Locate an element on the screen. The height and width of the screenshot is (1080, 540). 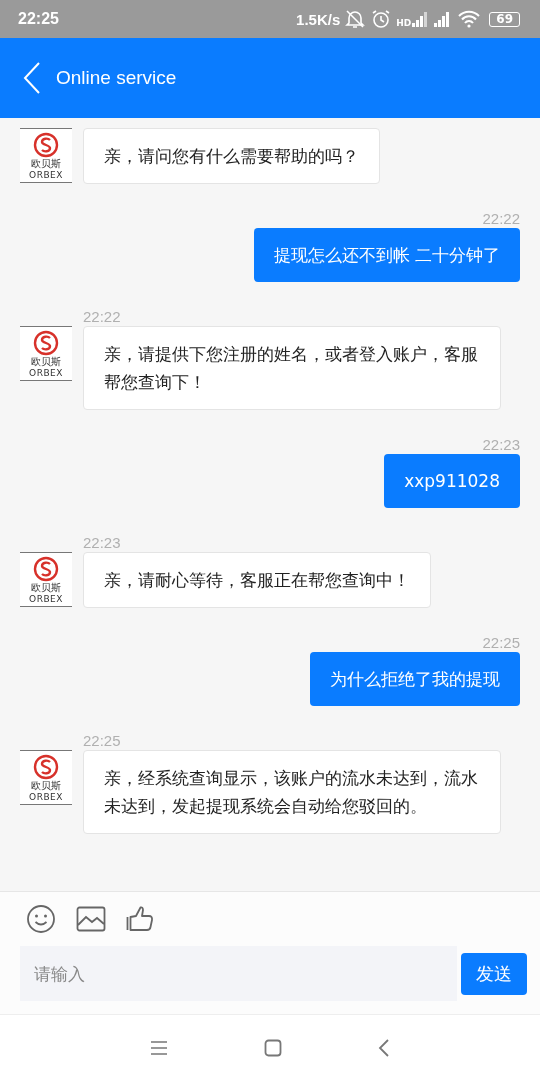
agent-message: 亲，经系统查询显示，该账户的流水未达到，流水未达到，发起提现系统会自动给您驳回的。 is located at coordinates (292, 792).